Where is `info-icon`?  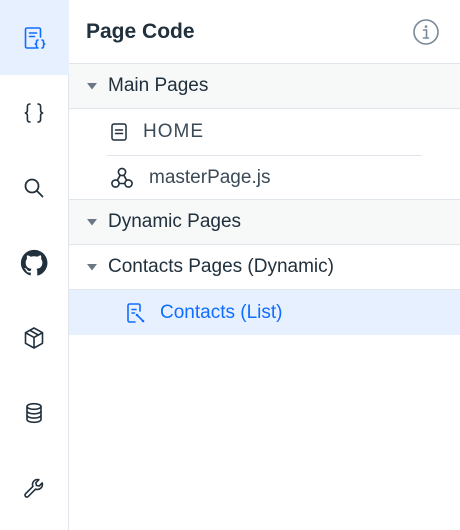
info-icon is located at coordinates (426, 32).